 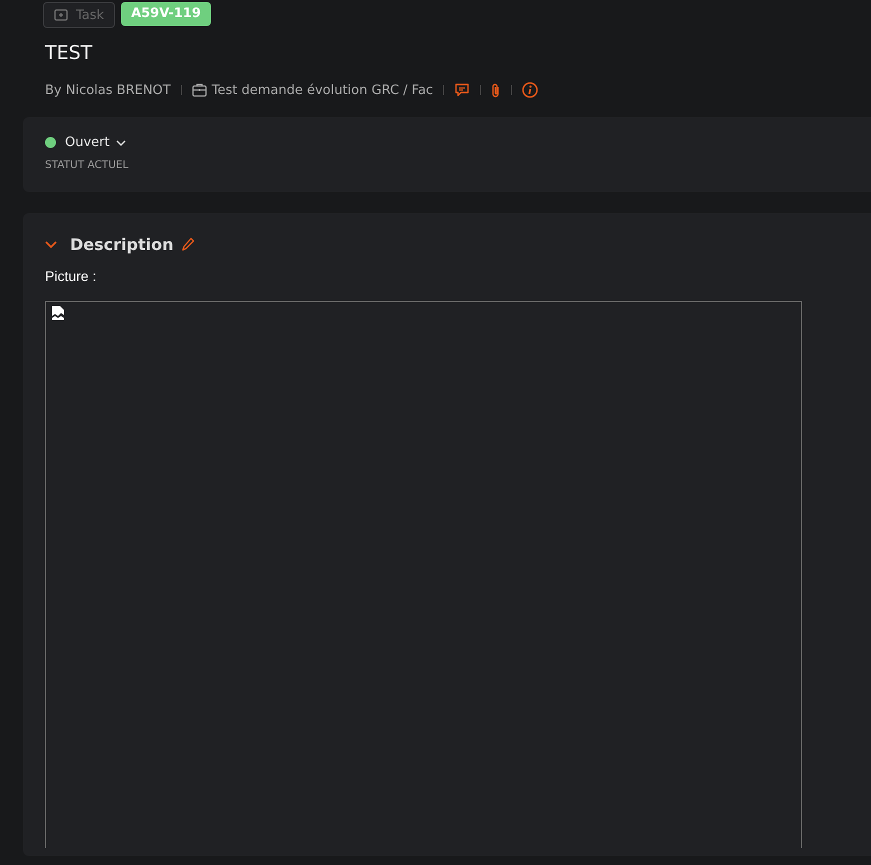 I want to click on briefcase-icon, so click(x=199, y=90).